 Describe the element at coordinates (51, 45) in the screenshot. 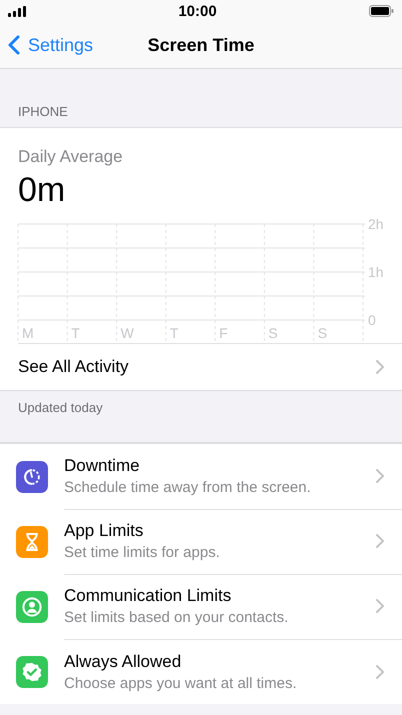

I see `back-button: Settings` at that location.